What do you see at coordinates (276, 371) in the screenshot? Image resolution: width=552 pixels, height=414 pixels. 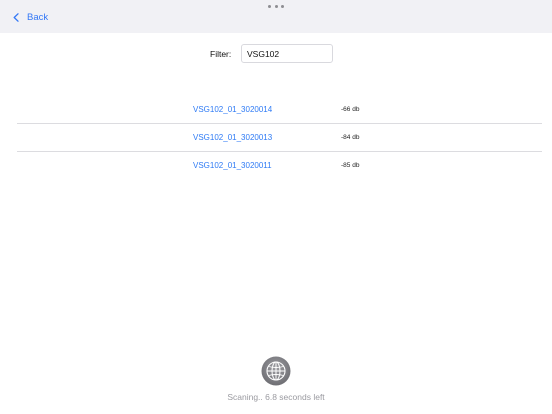 I see `globe-scan-icon` at bounding box center [276, 371].